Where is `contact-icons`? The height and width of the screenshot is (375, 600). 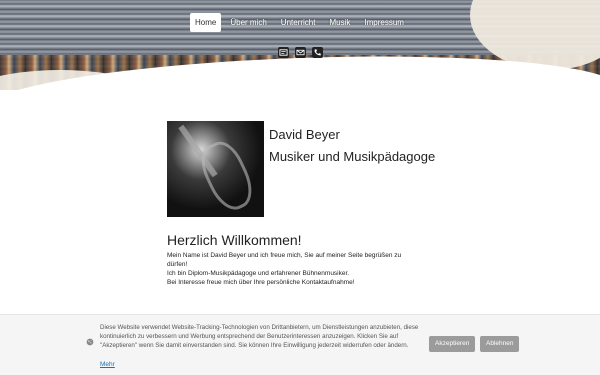
contact-icons is located at coordinates (300, 52).